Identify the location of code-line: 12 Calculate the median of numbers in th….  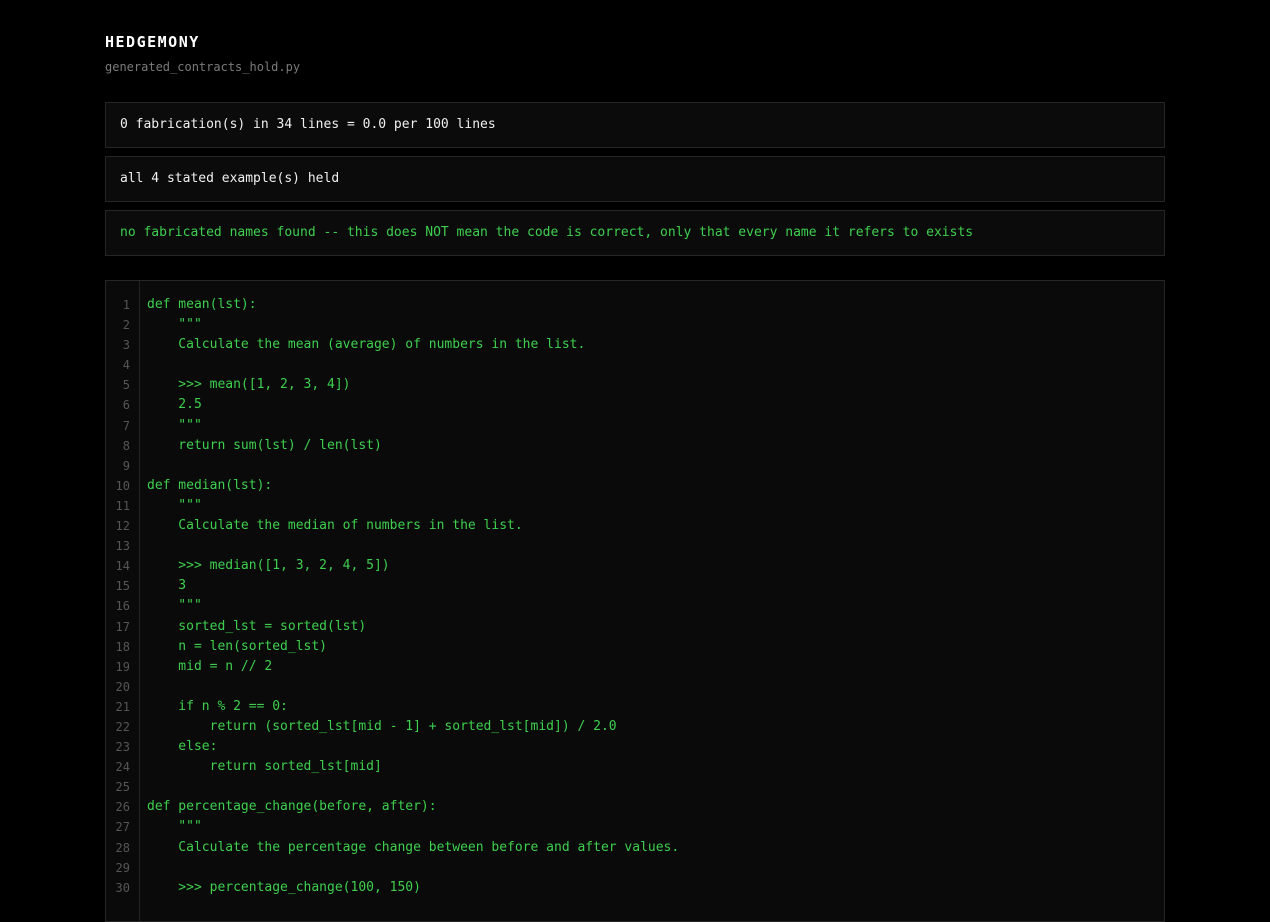
(635, 526).